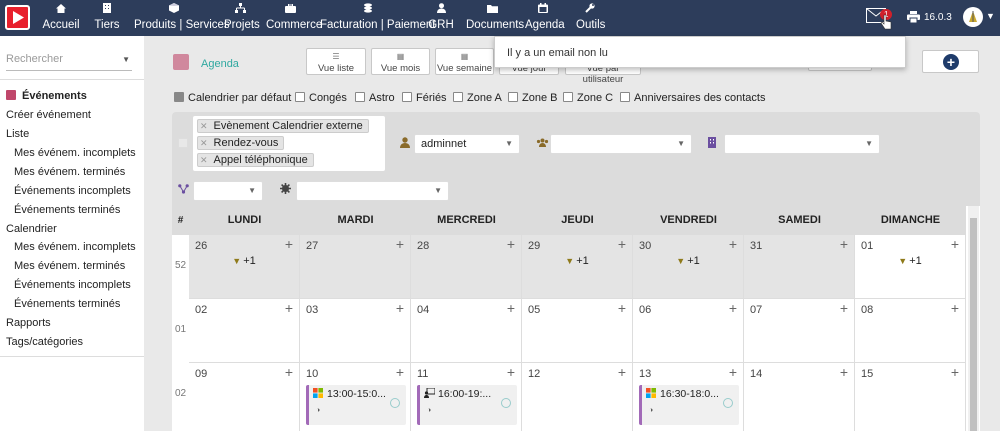 This screenshot has width=1000, height=431. I want to click on day-cell: 02 +, so click(244, 331).